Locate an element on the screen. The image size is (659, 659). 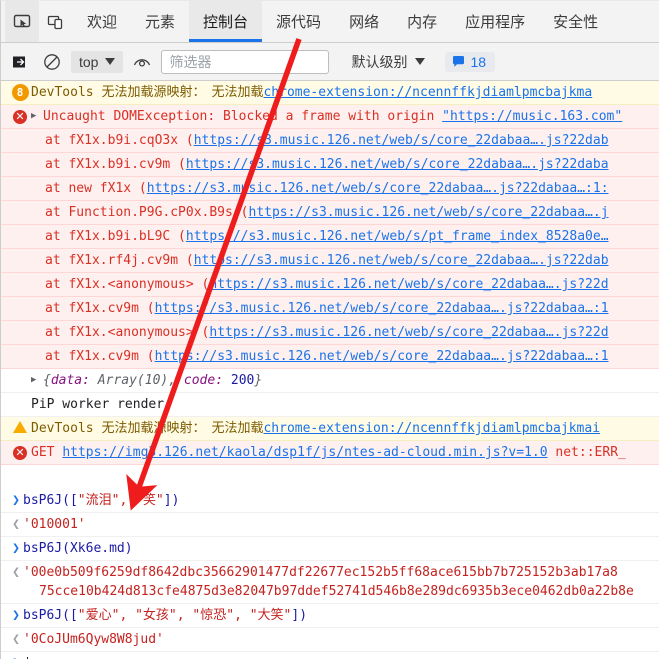
inspect-element-icon is located at coordinates (22, 21).